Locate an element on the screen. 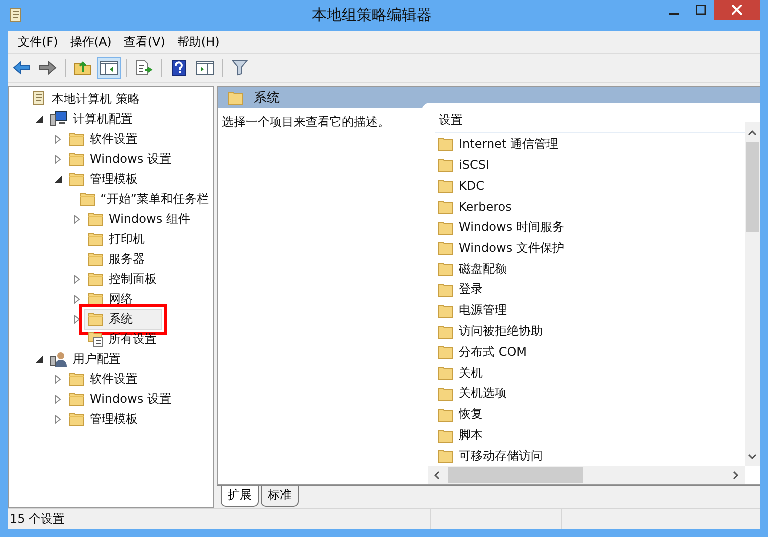 The width and height of the screenshot is (768, 537). list-item: Kerberos is located at coordinates (590, 207).